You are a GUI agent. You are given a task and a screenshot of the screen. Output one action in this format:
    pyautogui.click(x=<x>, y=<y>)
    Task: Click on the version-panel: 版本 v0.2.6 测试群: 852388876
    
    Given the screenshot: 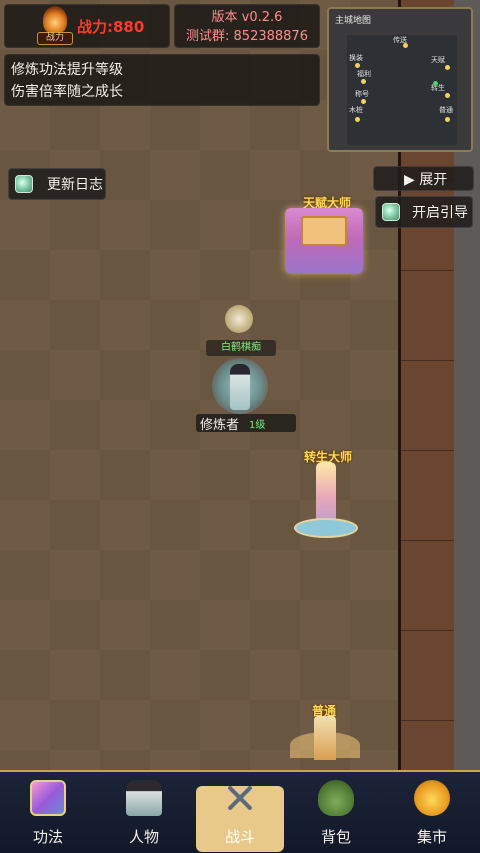 What is the action you would take?
    pyautogui.click(x=247, y=26)
    